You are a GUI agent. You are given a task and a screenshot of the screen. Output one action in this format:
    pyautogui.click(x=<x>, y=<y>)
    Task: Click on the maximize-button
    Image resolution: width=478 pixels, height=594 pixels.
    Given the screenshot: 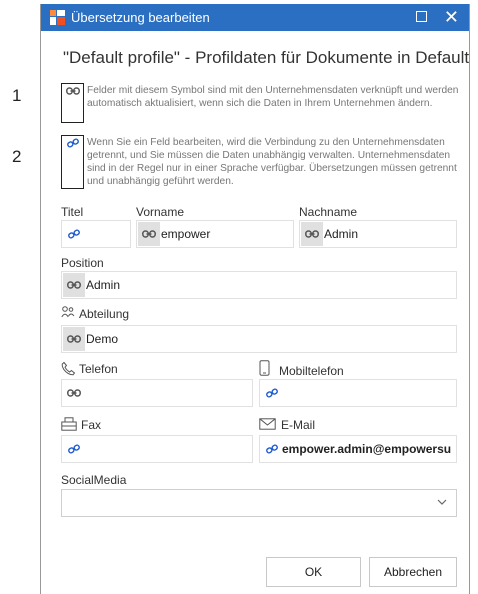 What is the action you would take?
    pyautogui.click(x=421, y=16)
    